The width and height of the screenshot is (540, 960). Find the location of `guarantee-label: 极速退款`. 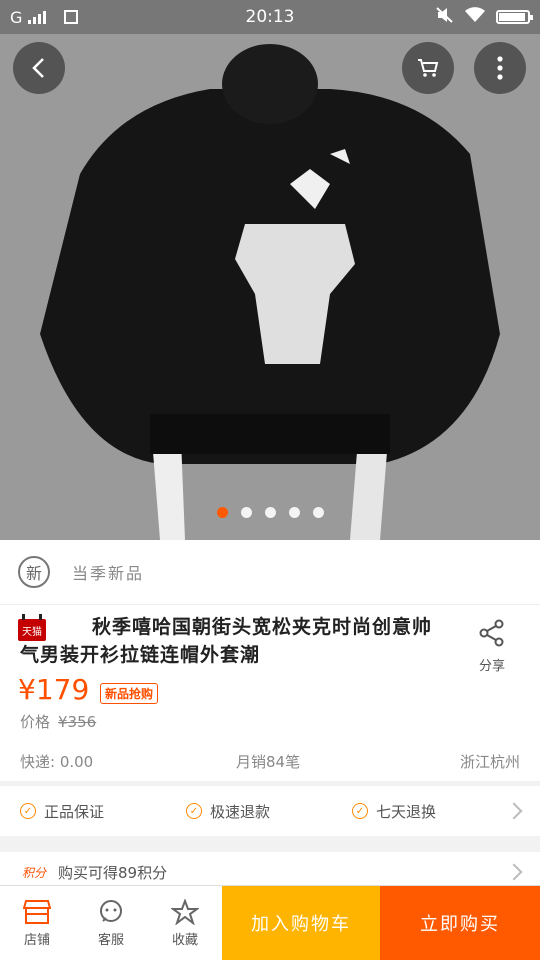

guarantee-label: 极速退款 is located at coordinates (240, 811).